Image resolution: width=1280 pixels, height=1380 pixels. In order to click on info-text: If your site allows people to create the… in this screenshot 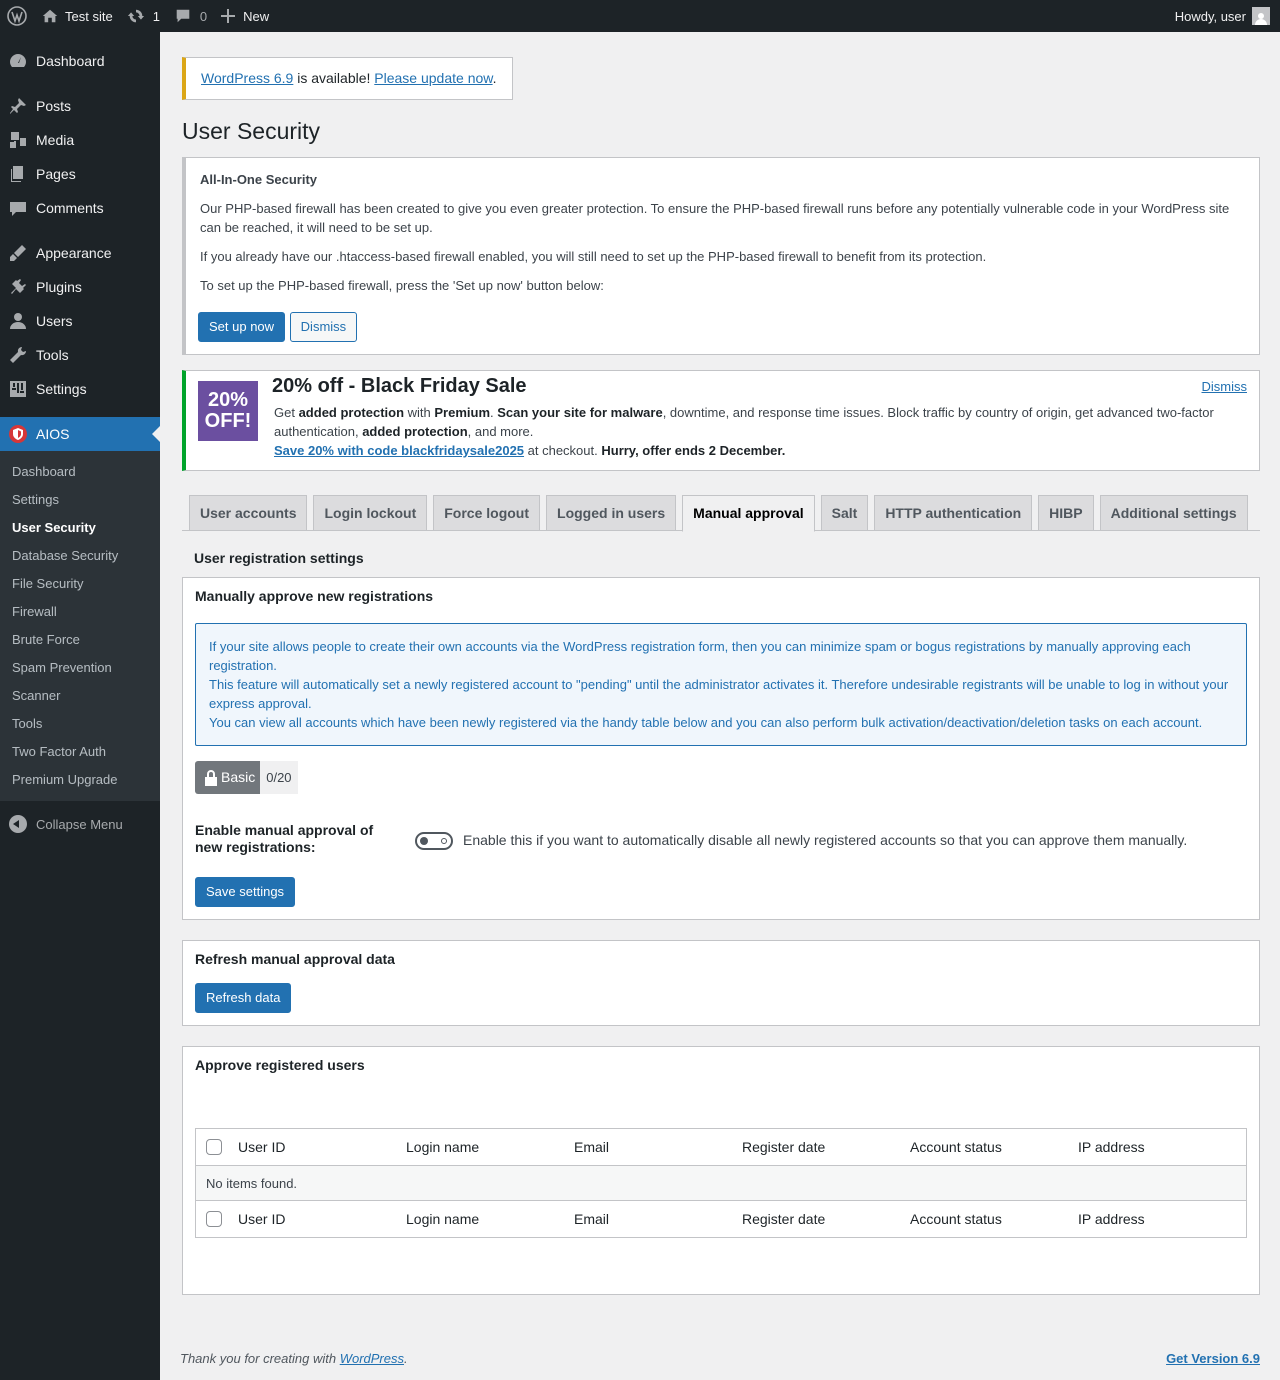, I will do `click(700, 656)`.